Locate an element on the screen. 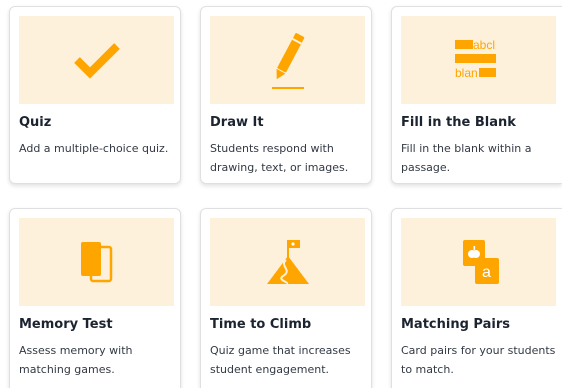  mountain-flag-icon is located at coordinates (287, 262).